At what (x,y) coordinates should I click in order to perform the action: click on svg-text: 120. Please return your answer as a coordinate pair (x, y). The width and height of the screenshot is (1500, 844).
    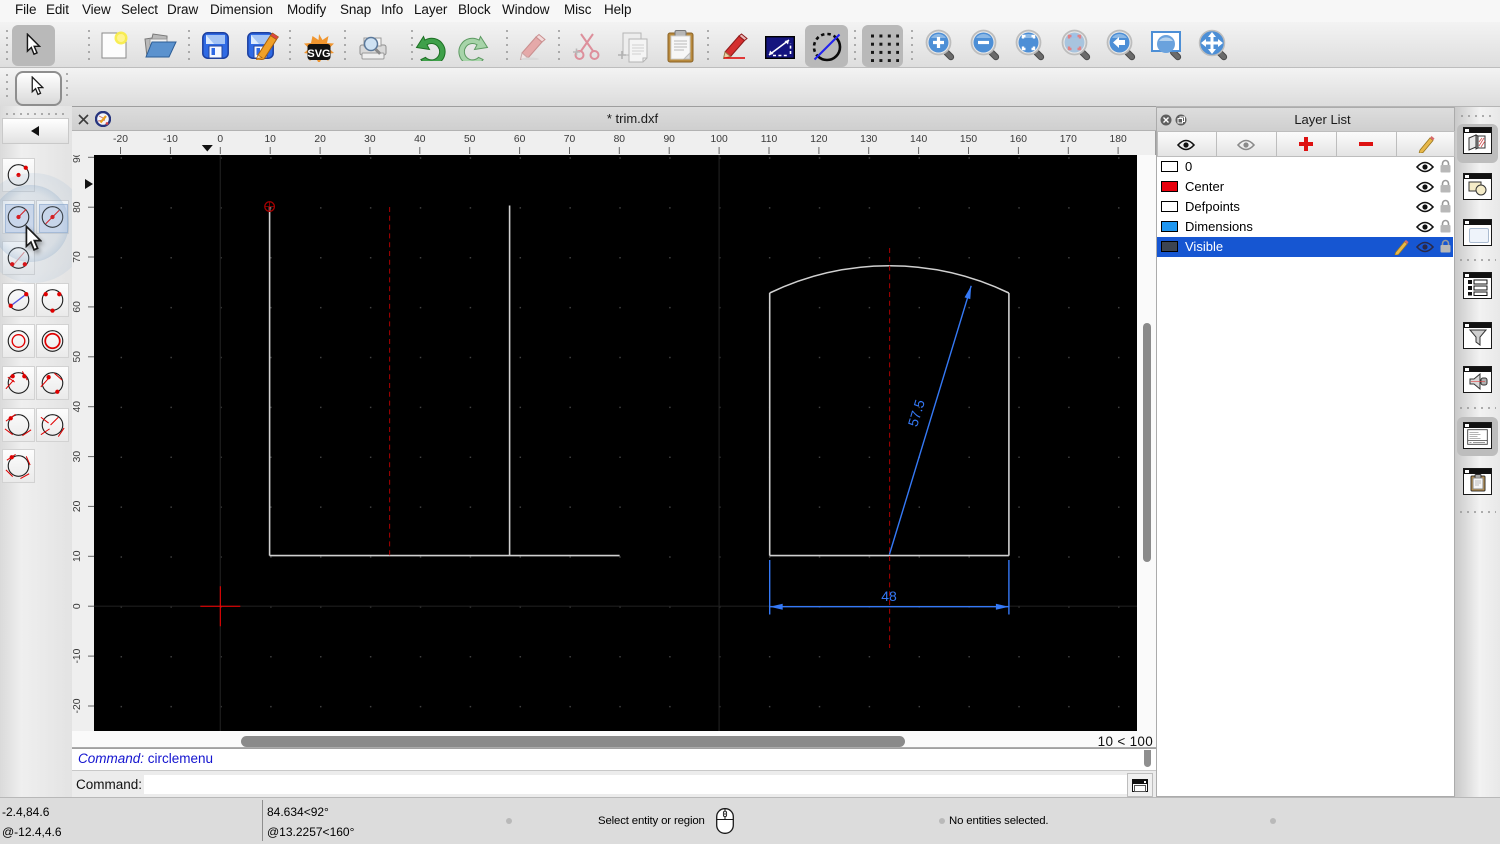
    Looking at the image, I should click on (818, 139).